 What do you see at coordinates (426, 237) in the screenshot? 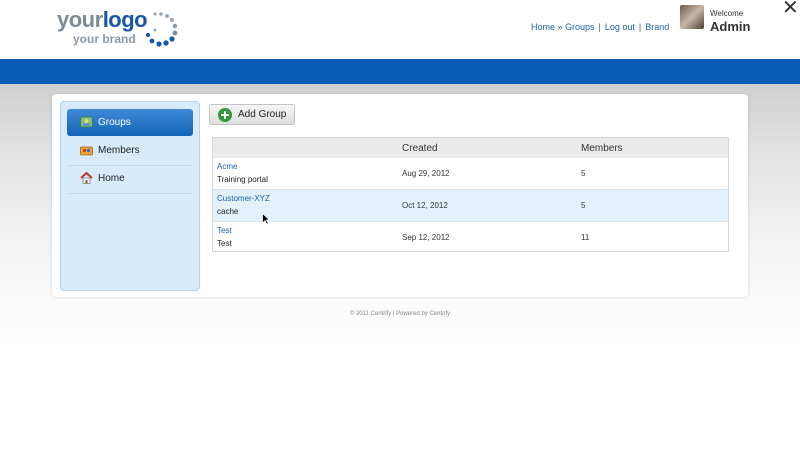
I see `group-created: Sep 12, 2012` at bounding box center [426, 237].